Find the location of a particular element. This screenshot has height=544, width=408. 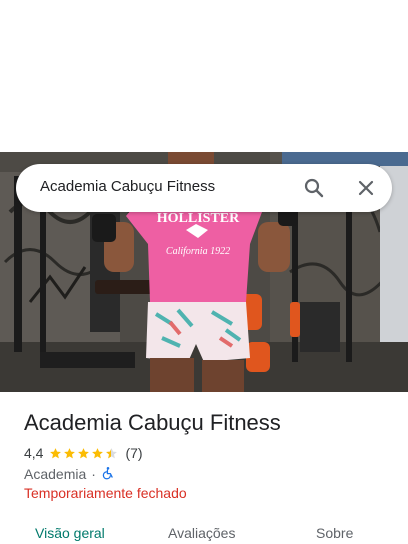

tab-bar: Visão geral Avaliações Sobre is located at coordinates (204, 531).